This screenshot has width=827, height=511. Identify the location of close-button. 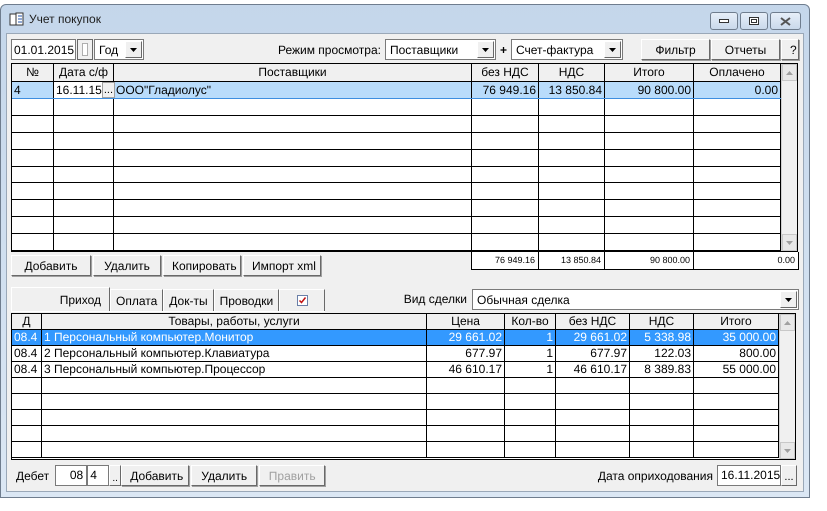
(785, 21).